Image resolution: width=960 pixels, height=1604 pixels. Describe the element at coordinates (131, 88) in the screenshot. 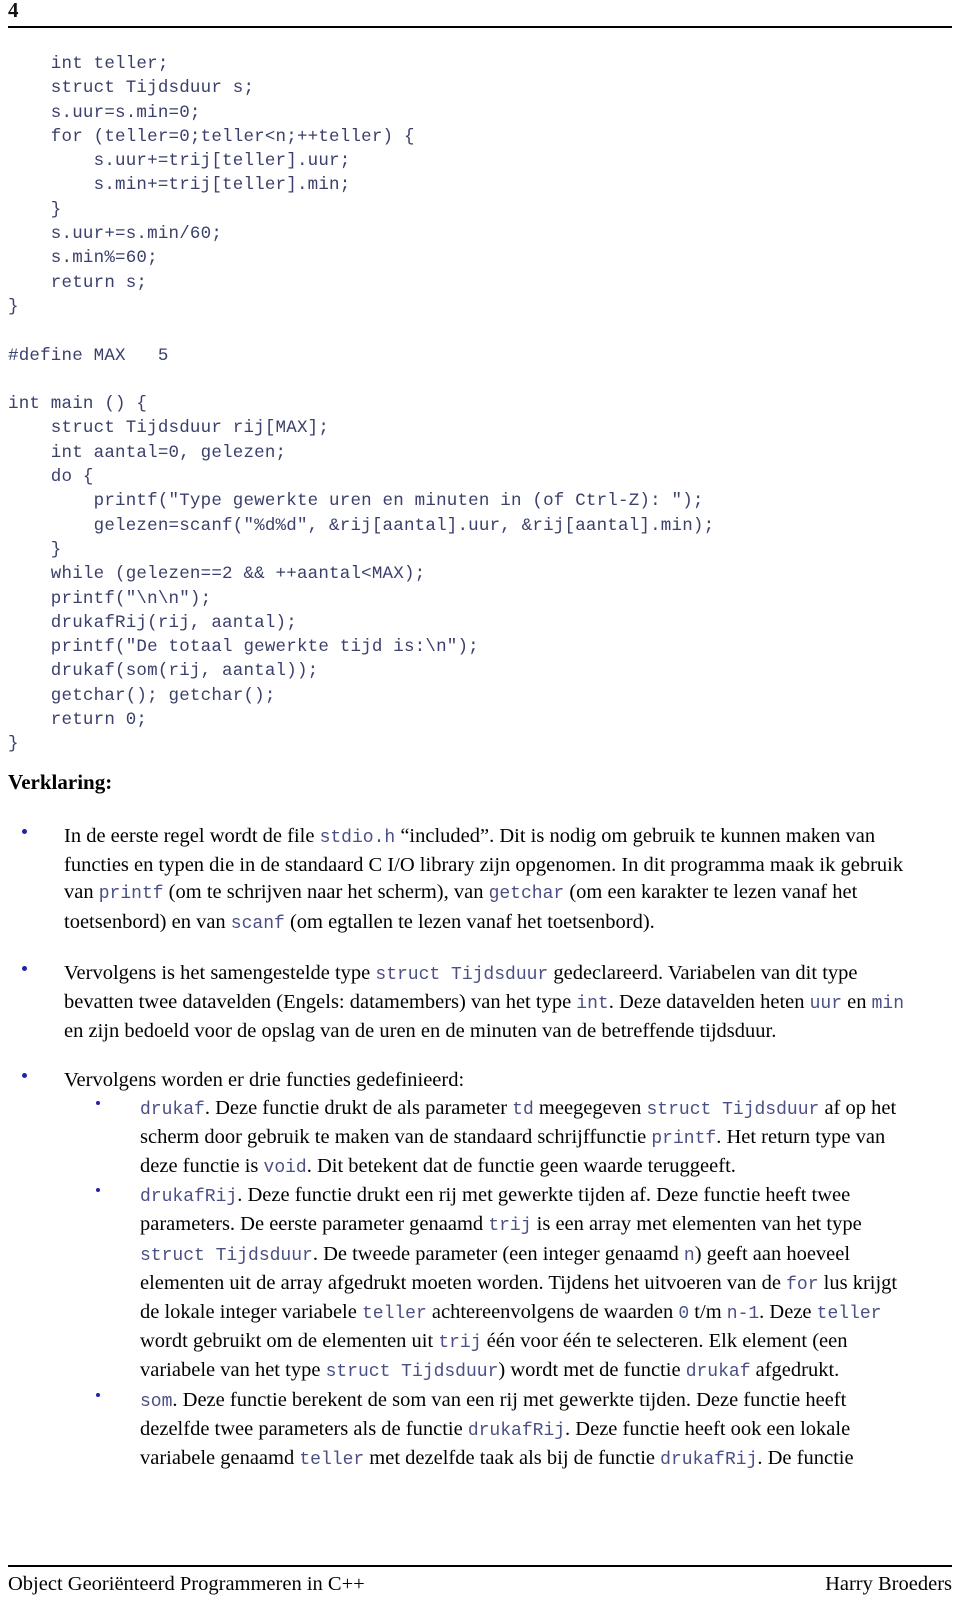

I see `code-line: struct Tijdsduur s;` at that location.